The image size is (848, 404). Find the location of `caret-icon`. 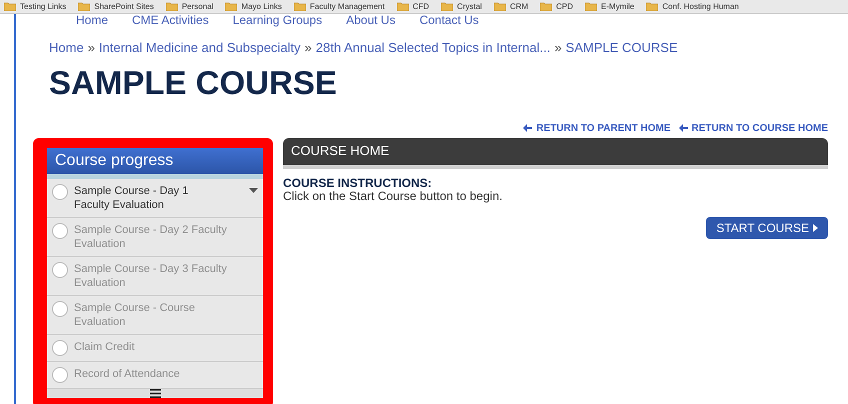

caret-icon is located at coordinates (253, 190).